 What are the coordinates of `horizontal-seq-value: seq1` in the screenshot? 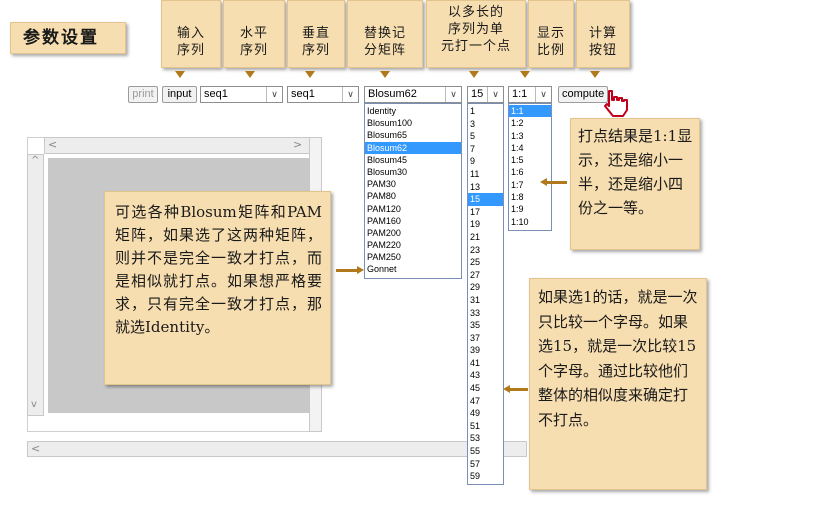 It's located at (216, 94).